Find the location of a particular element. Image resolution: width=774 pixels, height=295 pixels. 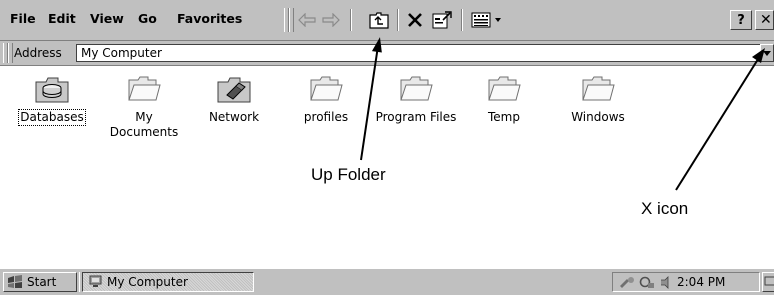

menu-file: File is located at coordinates (23, 18).